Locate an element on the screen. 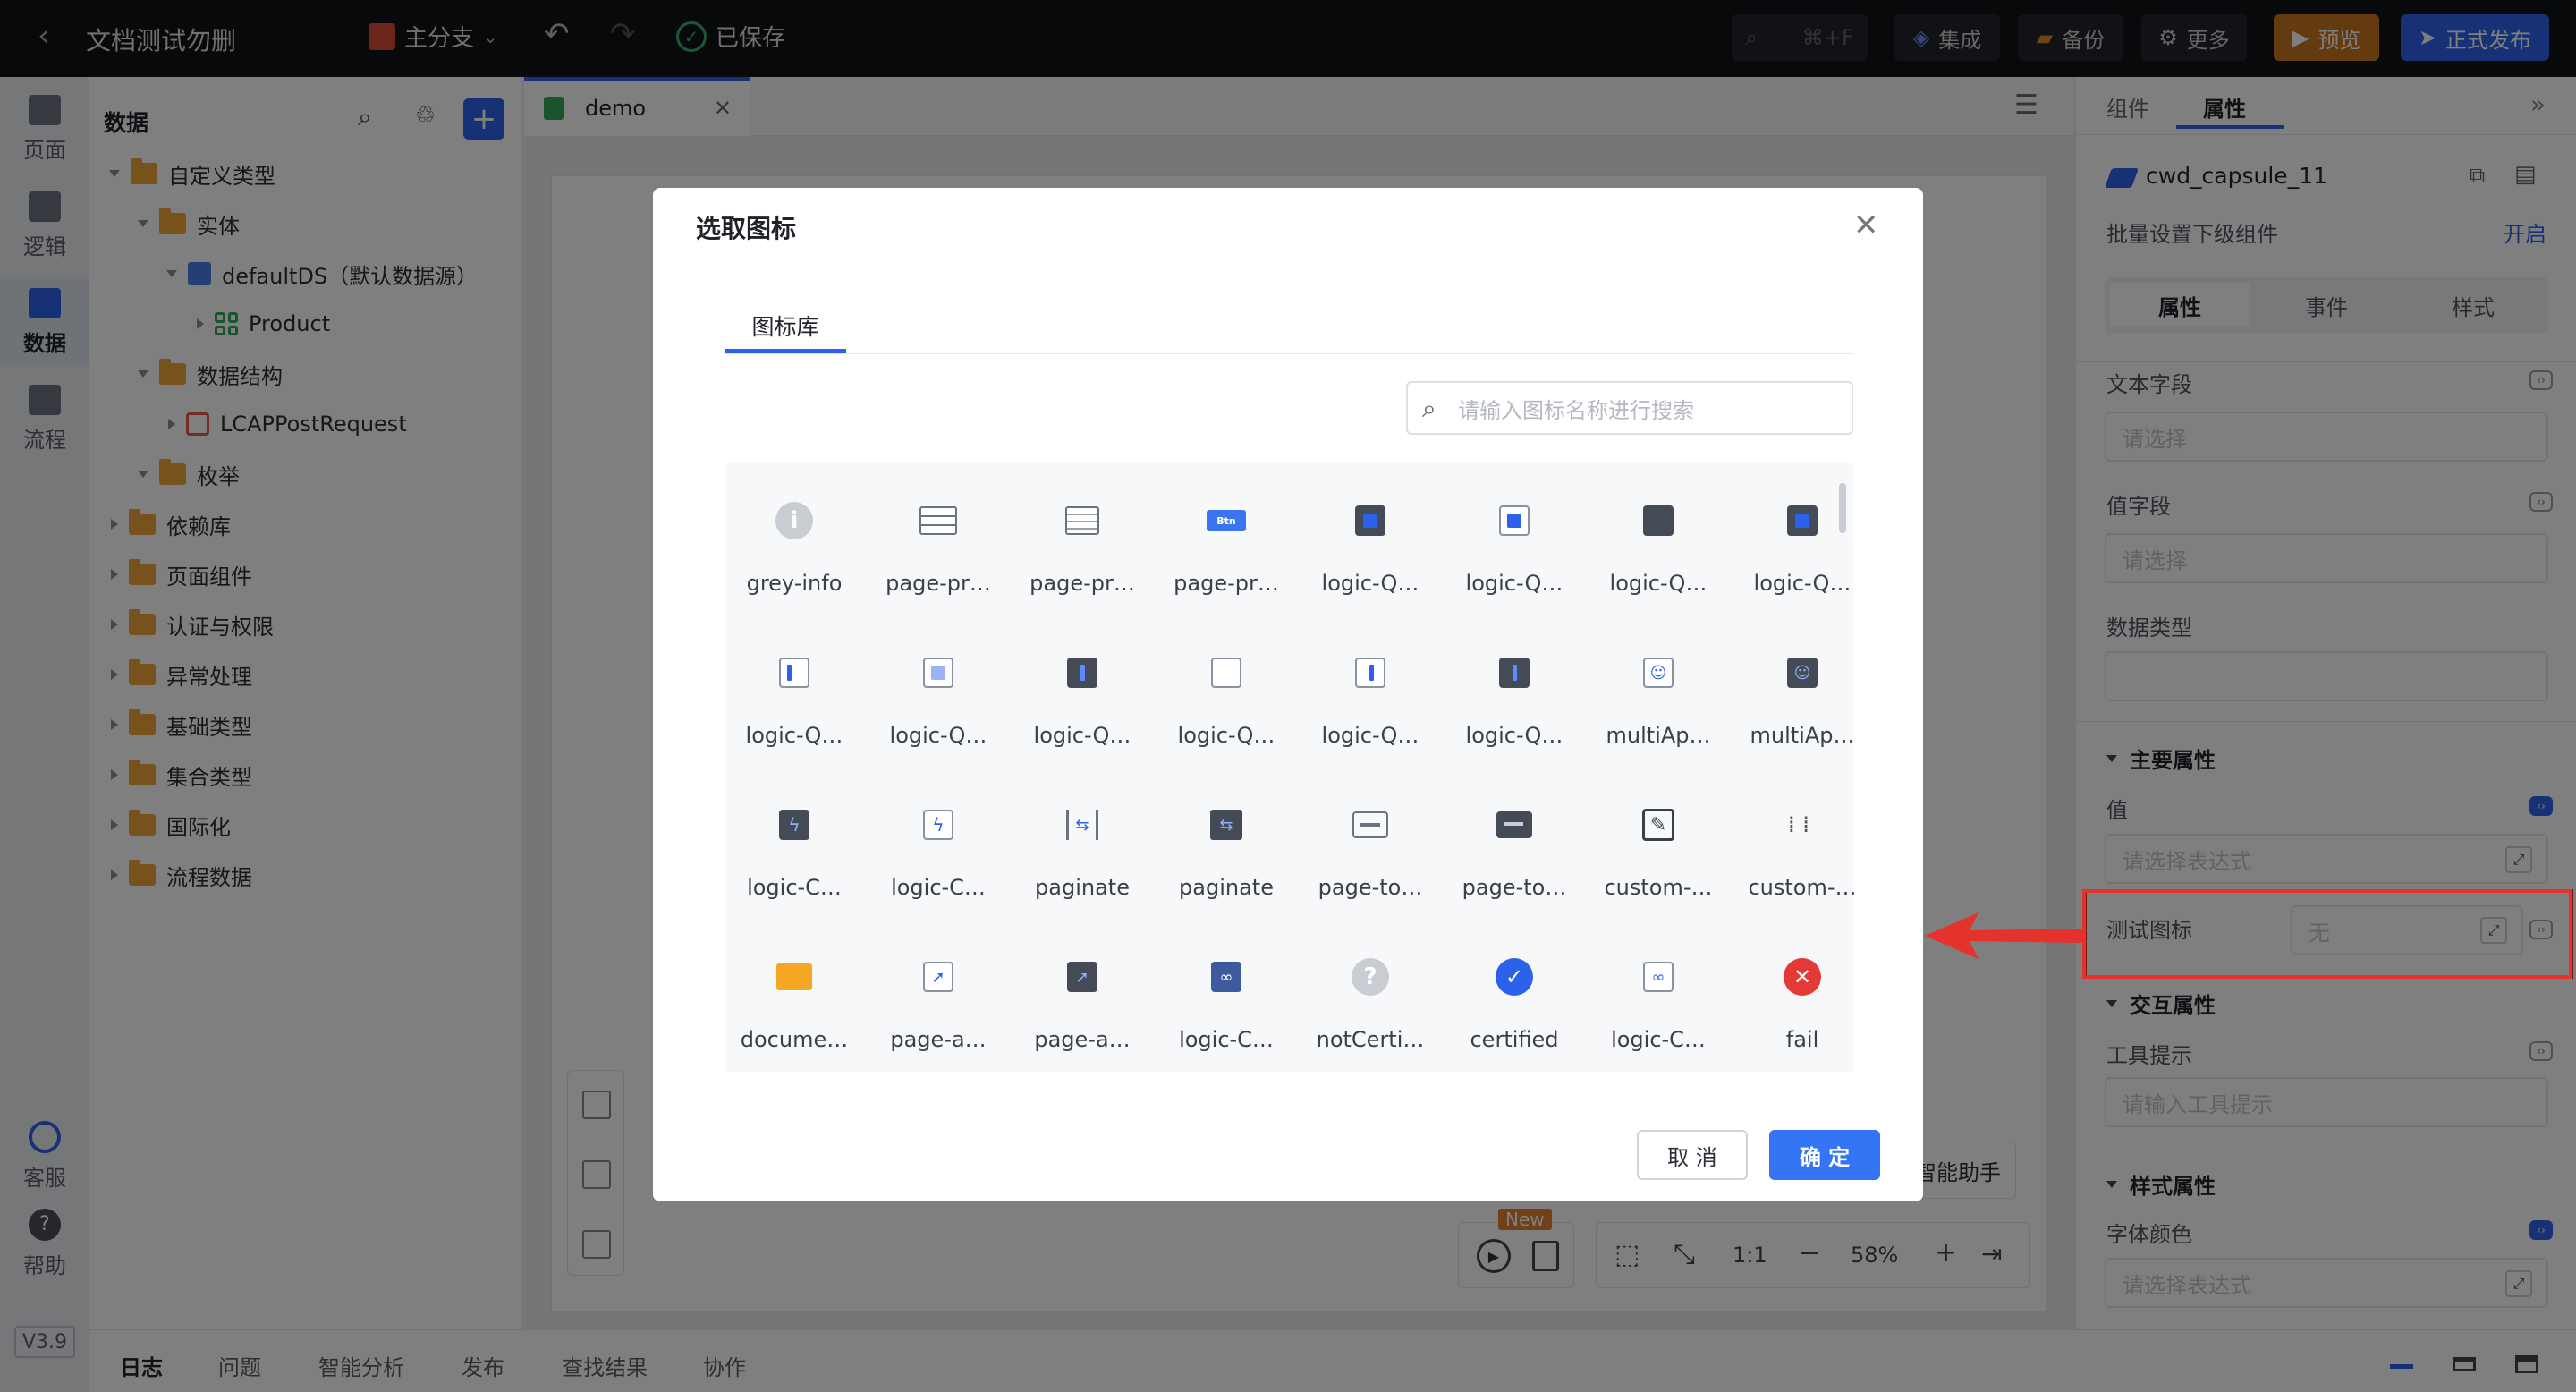 This screenshot has width=2576, height=1392. close-icon: ✕ is located at coordinates (1866, 225).